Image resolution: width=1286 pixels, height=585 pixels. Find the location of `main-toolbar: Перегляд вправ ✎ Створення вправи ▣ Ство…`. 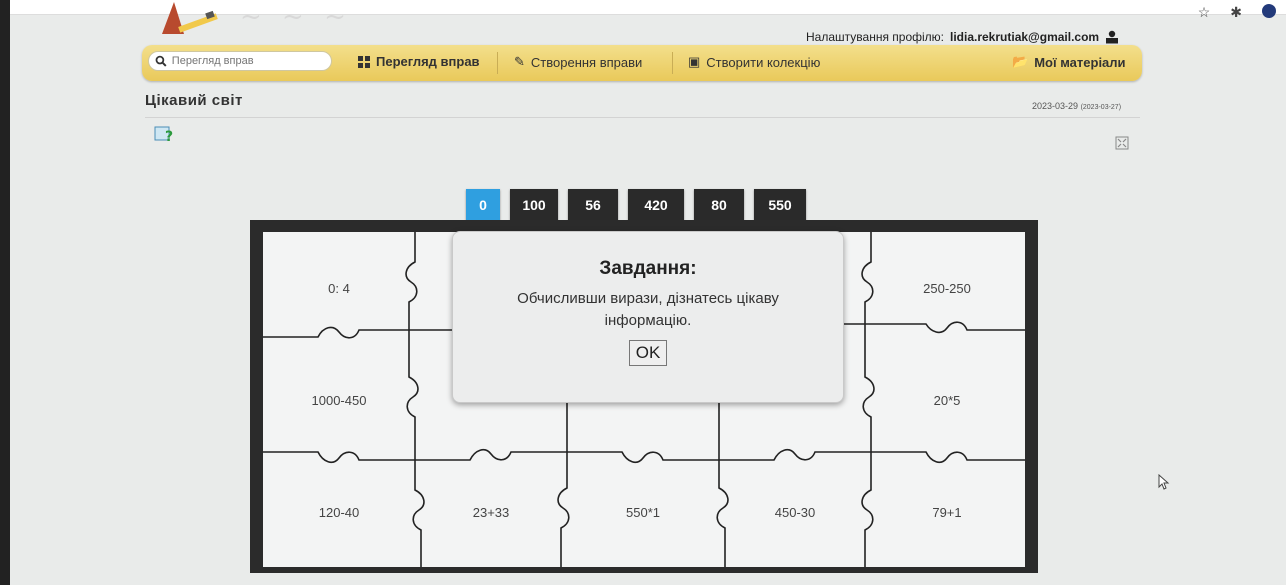

main-toolbar: Перегляд вправ ✎ Створення вправи ▣ Ство… is located at coordinates (642, 63).